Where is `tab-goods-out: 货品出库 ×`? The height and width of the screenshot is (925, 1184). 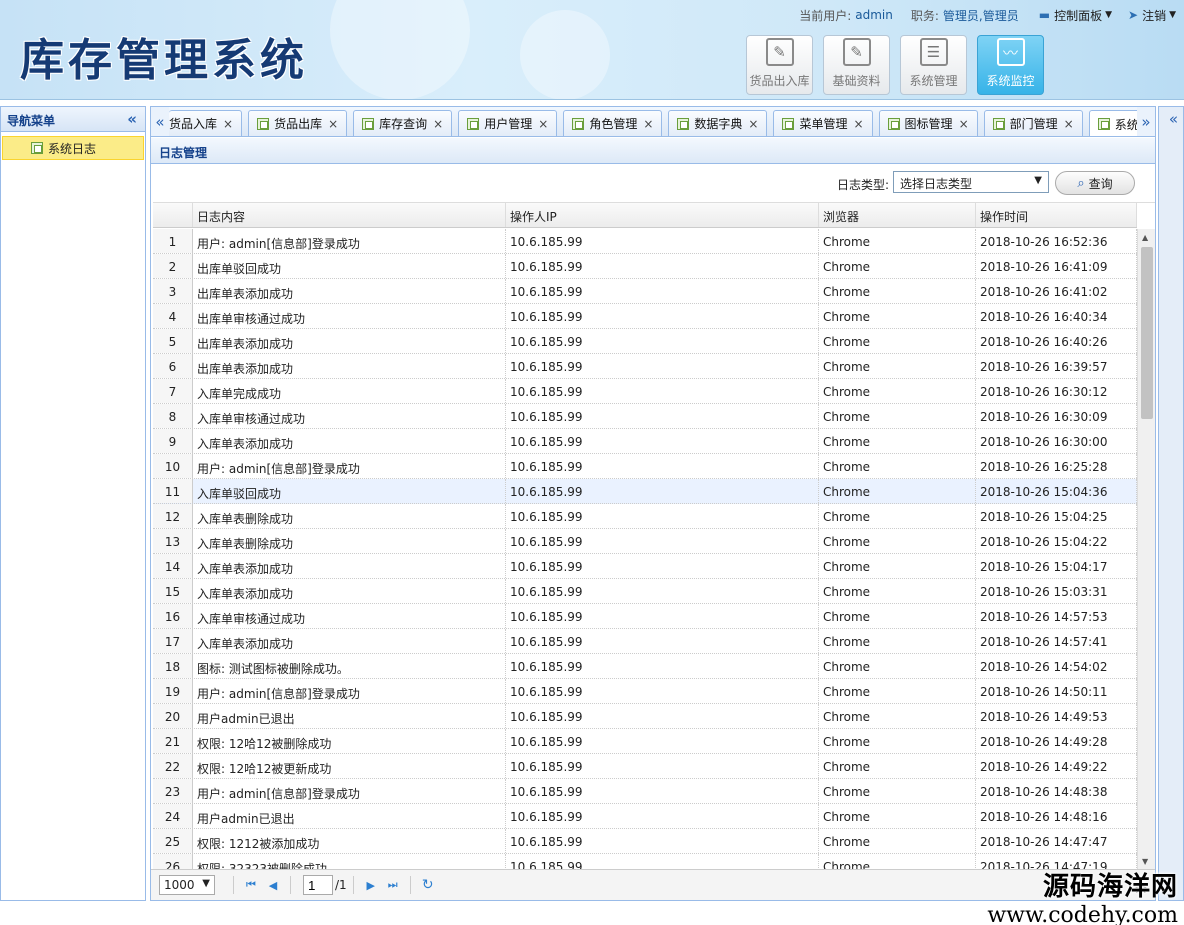 tab-goods-out: 货品出库 × is located at coordinates (298, 123).